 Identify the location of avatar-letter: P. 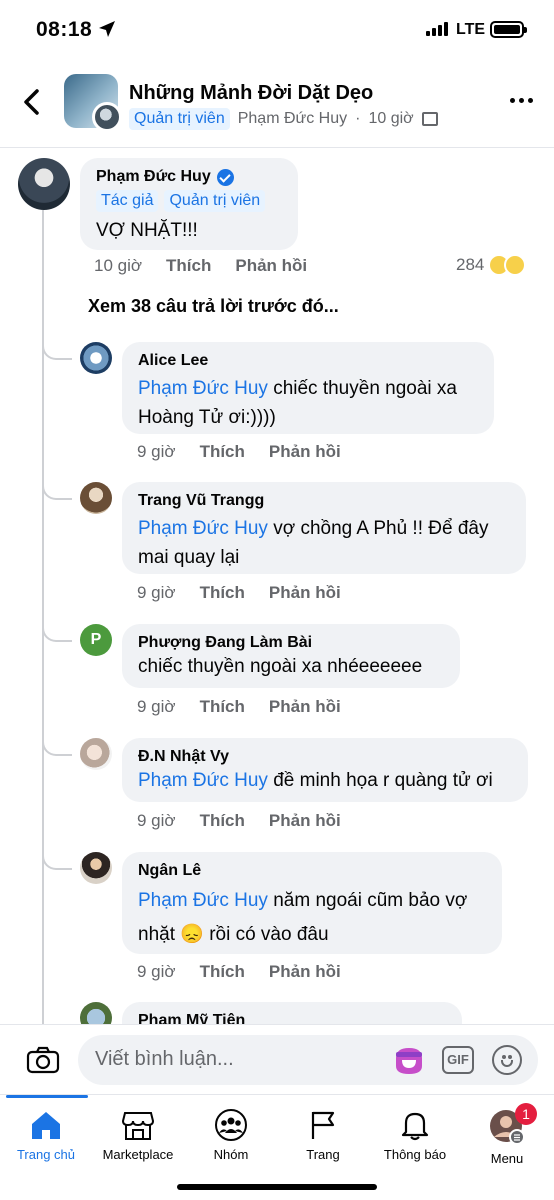
(96, 639).